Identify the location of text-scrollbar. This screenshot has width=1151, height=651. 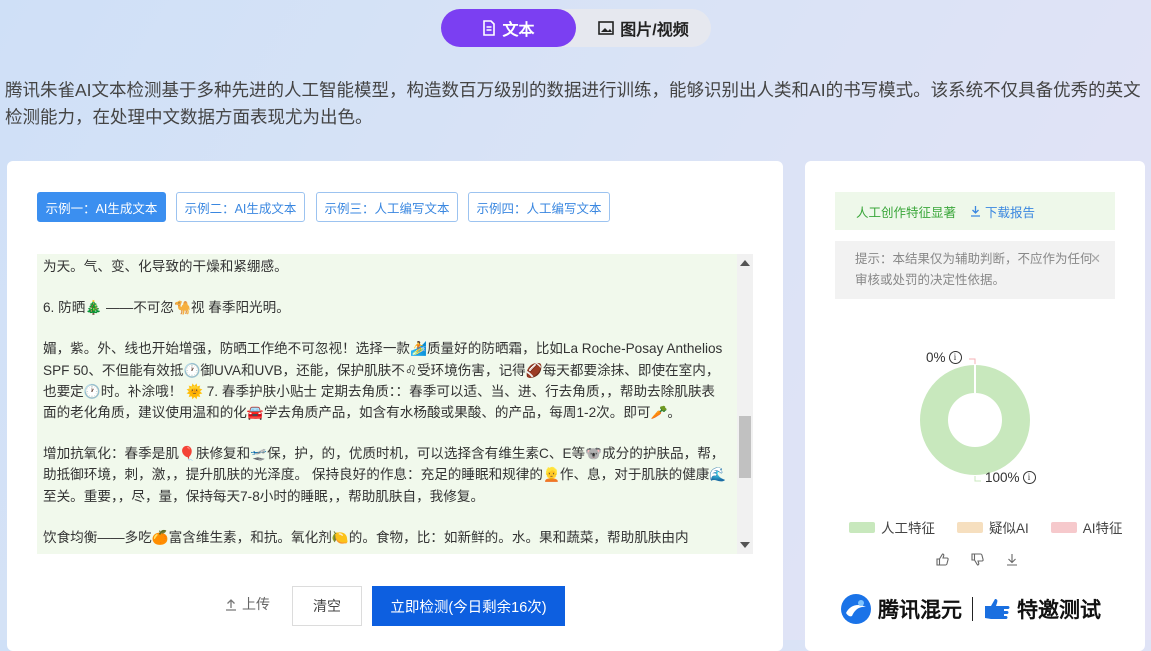
(745, 404).